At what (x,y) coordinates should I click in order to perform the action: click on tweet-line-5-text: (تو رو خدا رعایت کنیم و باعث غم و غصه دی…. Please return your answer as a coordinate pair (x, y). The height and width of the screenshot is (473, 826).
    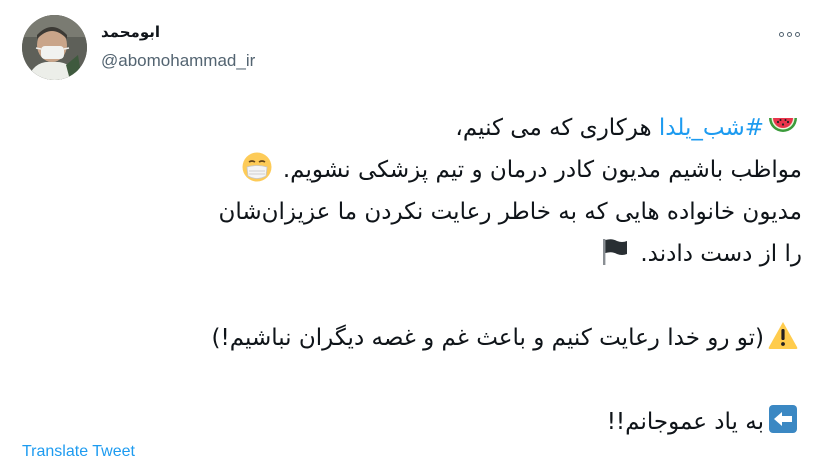
    Looking at the image, I should click on (487, 338).